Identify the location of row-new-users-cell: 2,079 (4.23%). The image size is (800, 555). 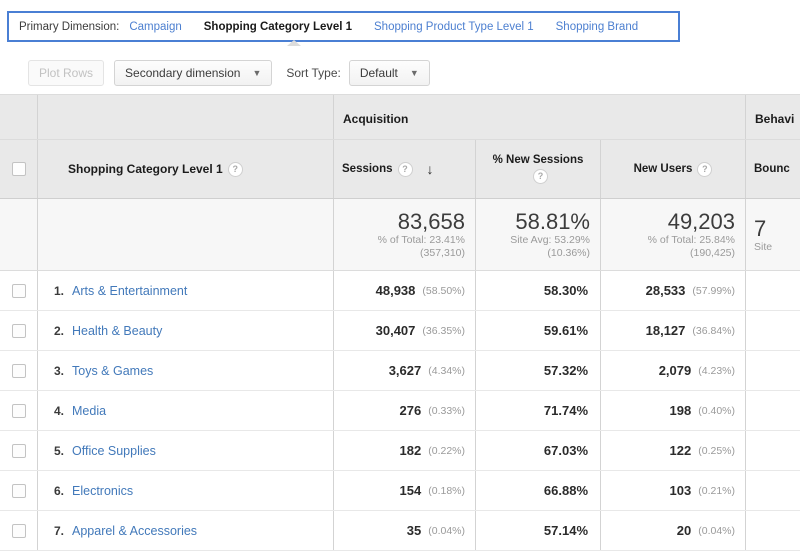
(672, 370).